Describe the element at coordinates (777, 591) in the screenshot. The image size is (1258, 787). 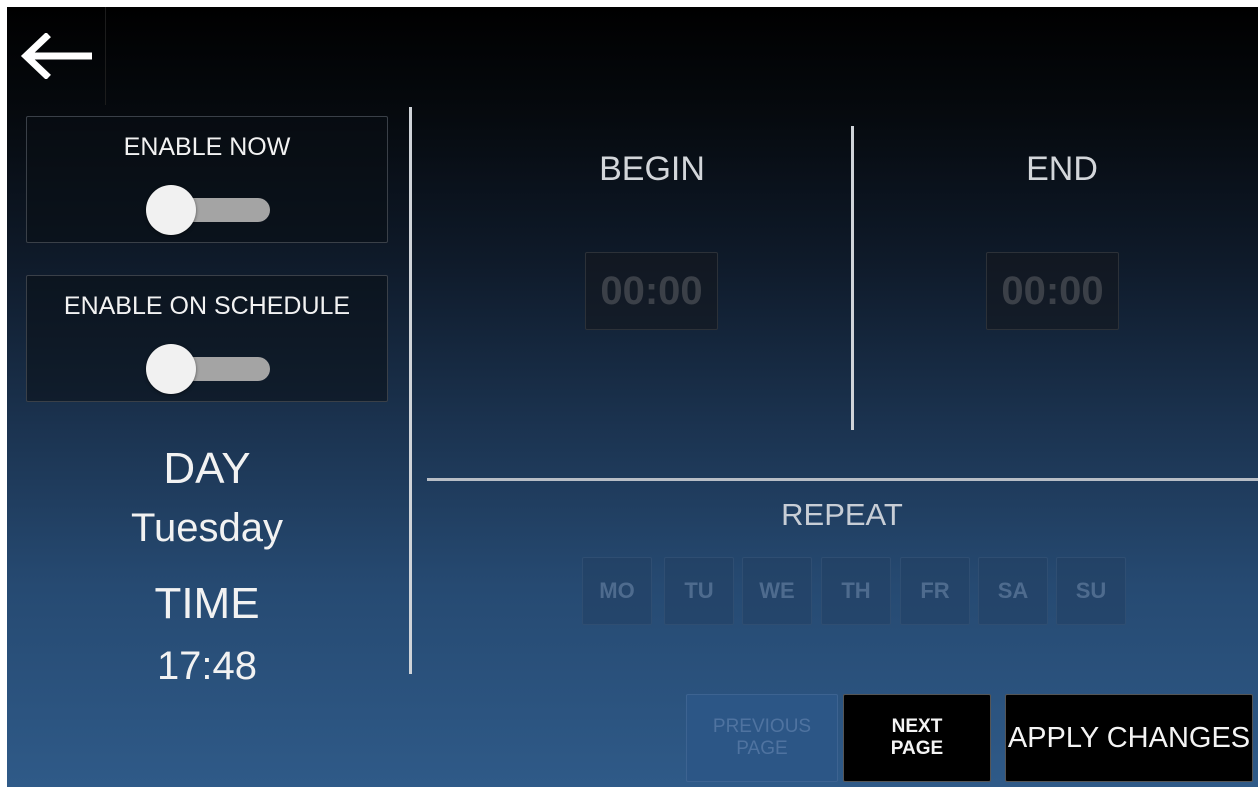
I see `day-button-we: WE` at that location.